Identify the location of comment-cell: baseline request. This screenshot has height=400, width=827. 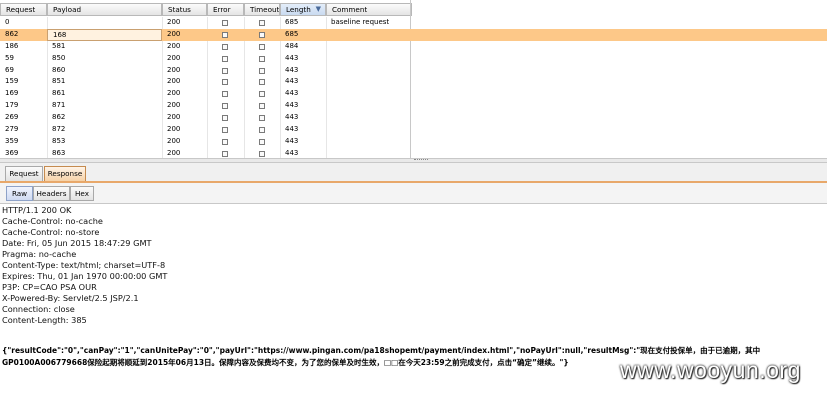
(360, 22).